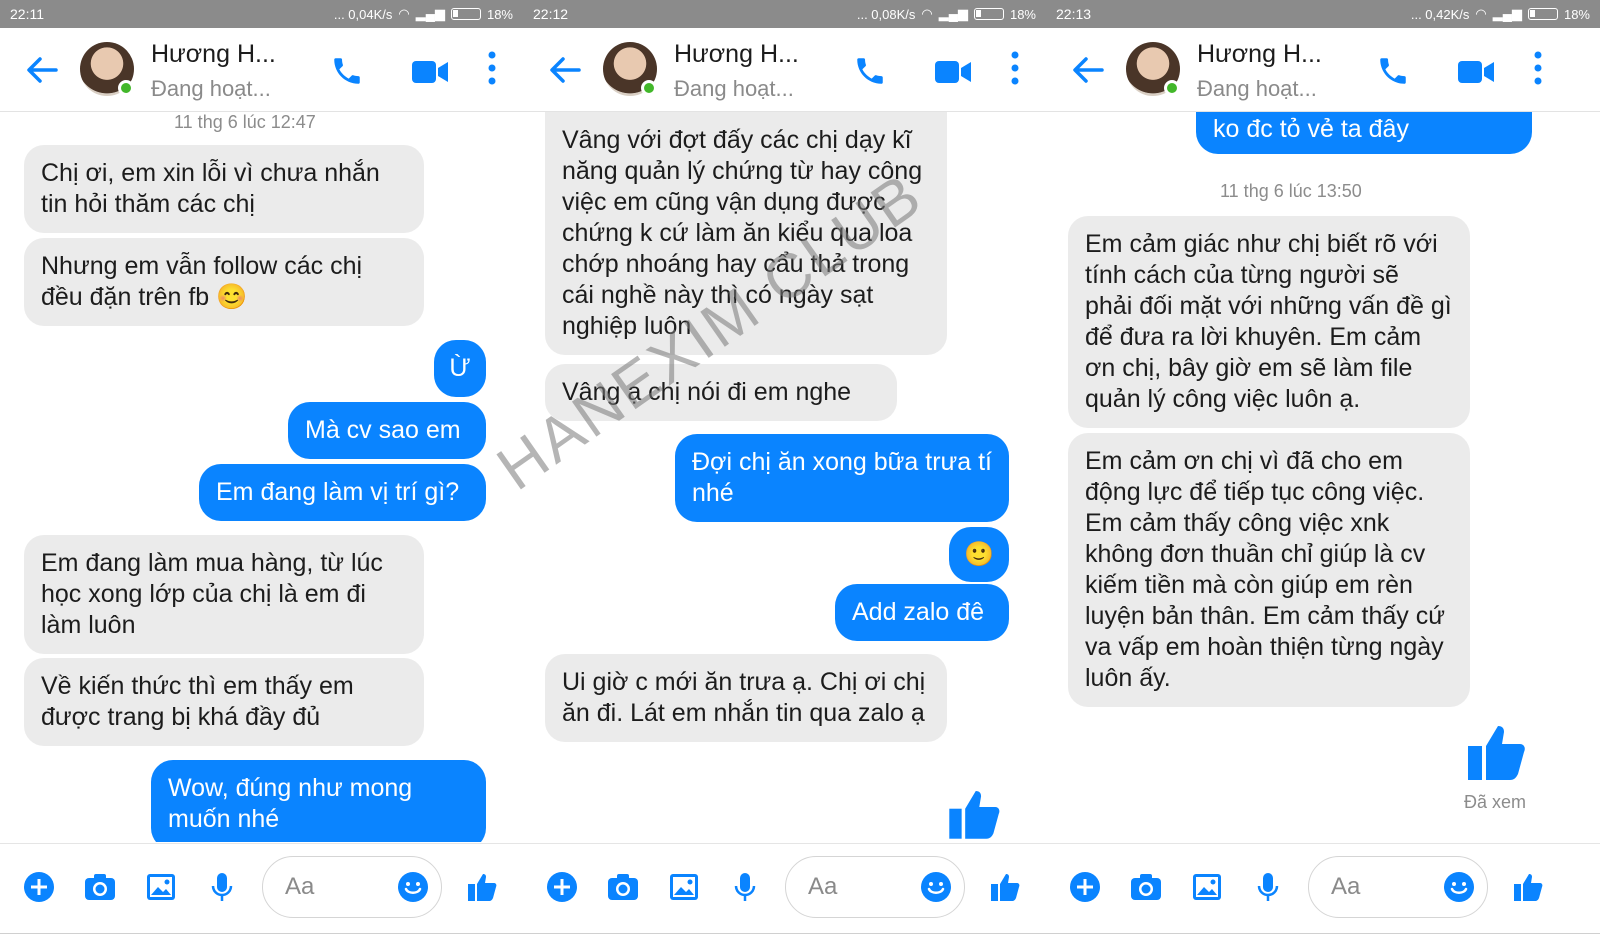 The image size is (1600, 951). What do you see at coordinates (342, 492) in the screenshot?
I see `message-outgoing: Em đang làm vị trí gì?` at bounding box center [342, 492].